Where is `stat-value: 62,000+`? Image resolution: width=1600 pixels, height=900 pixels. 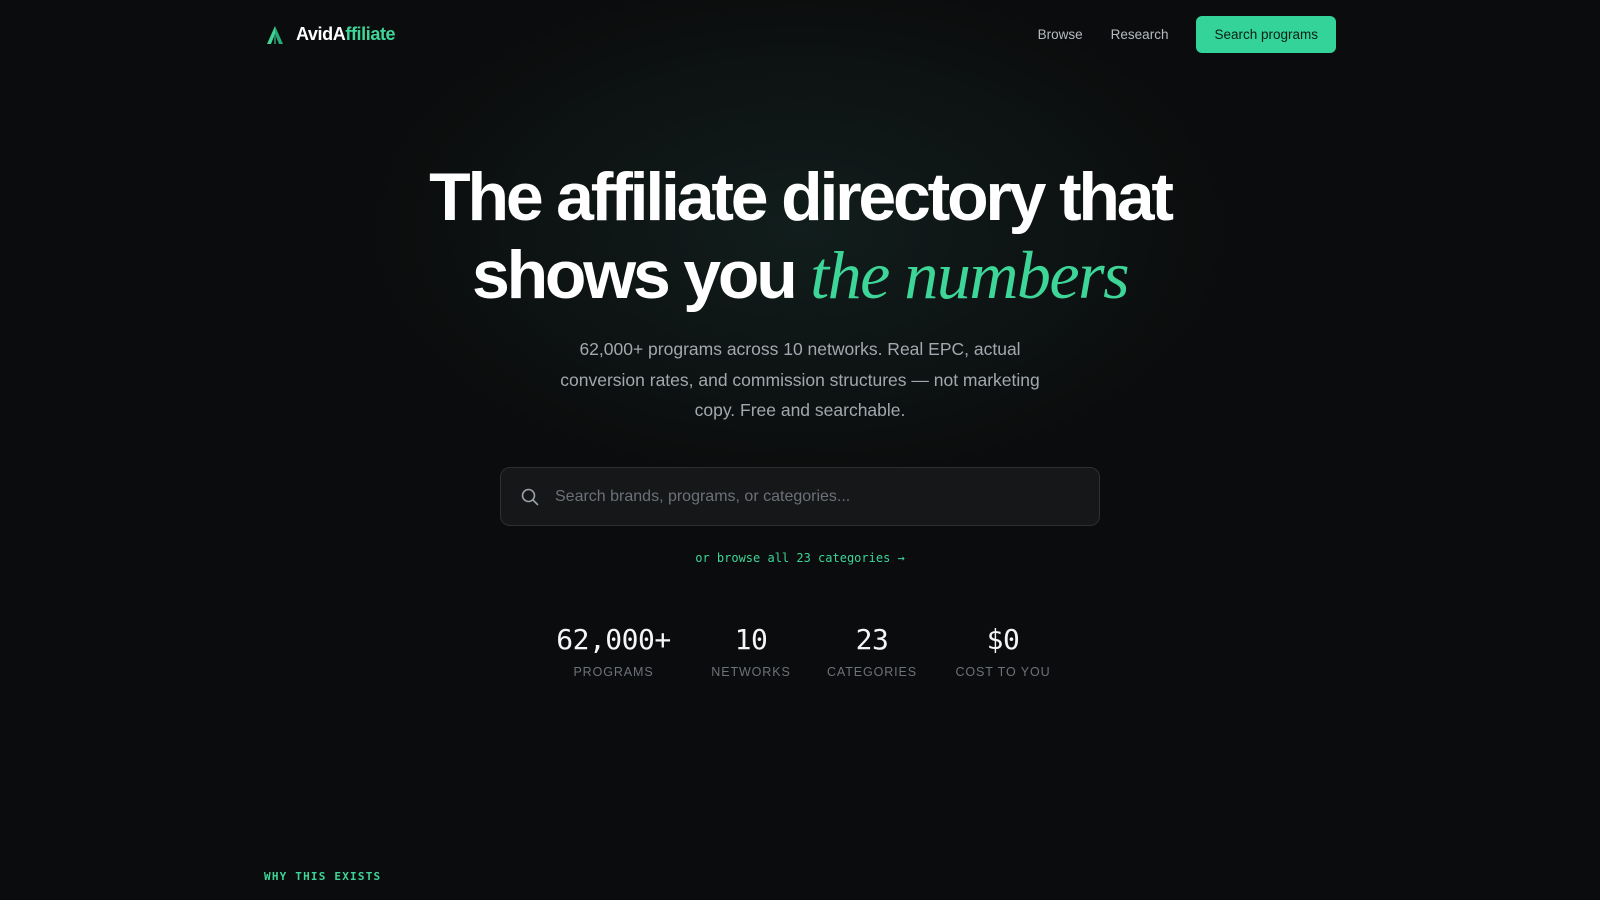 stat-value: 62,000+ is located at coordinates (613, 639).